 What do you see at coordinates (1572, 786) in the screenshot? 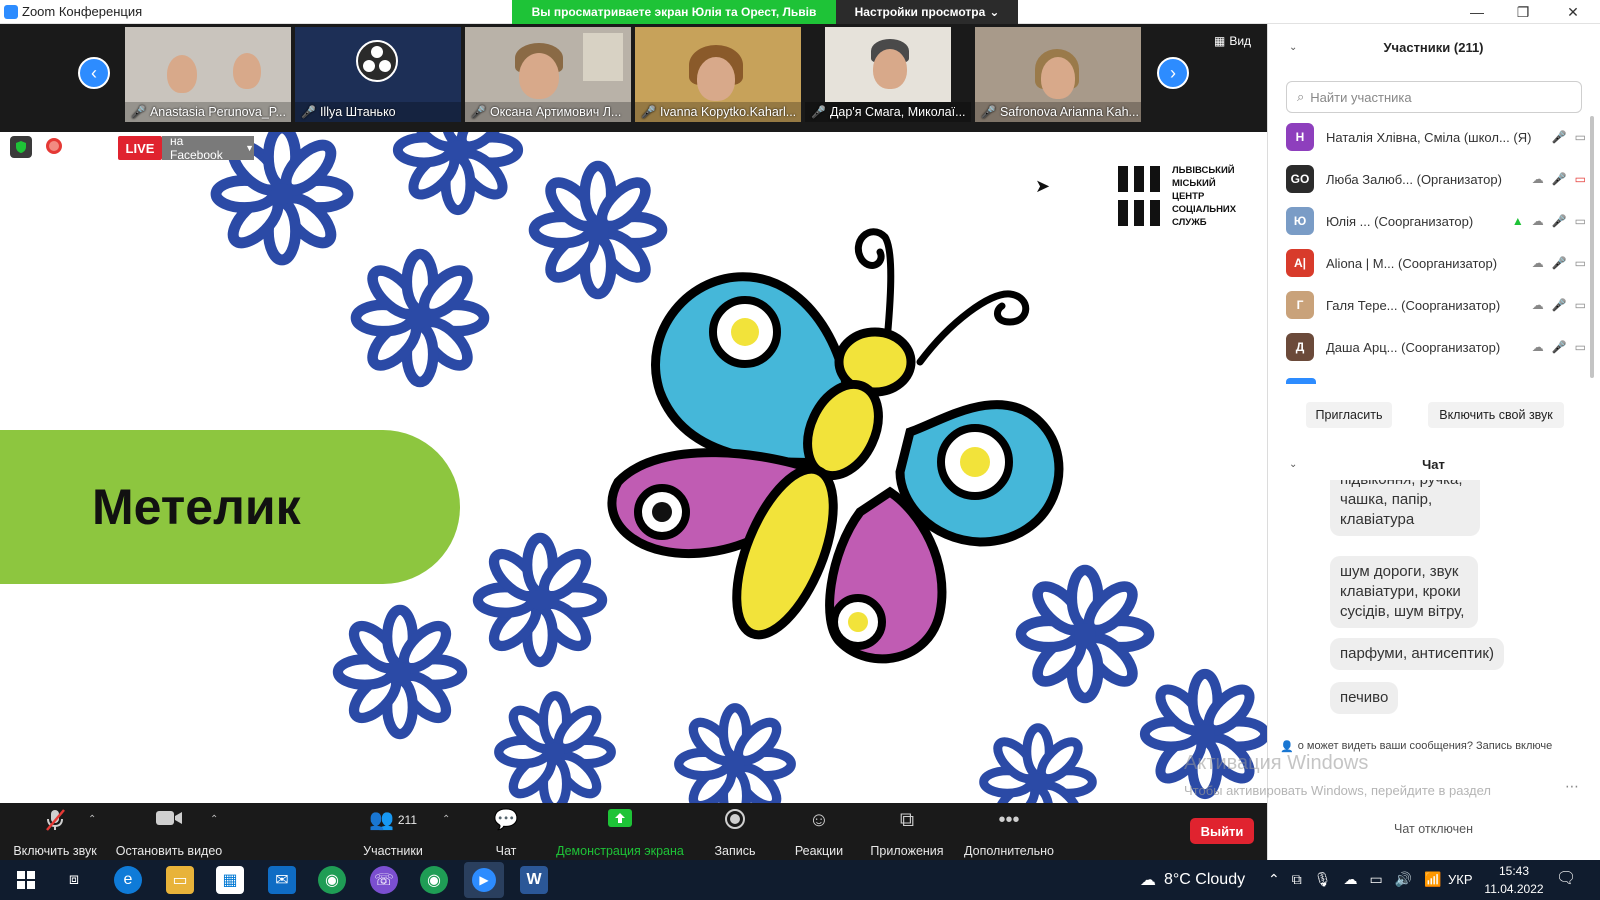
I see `more-options-icon: ⋯` at bounding box center [1572, 786].